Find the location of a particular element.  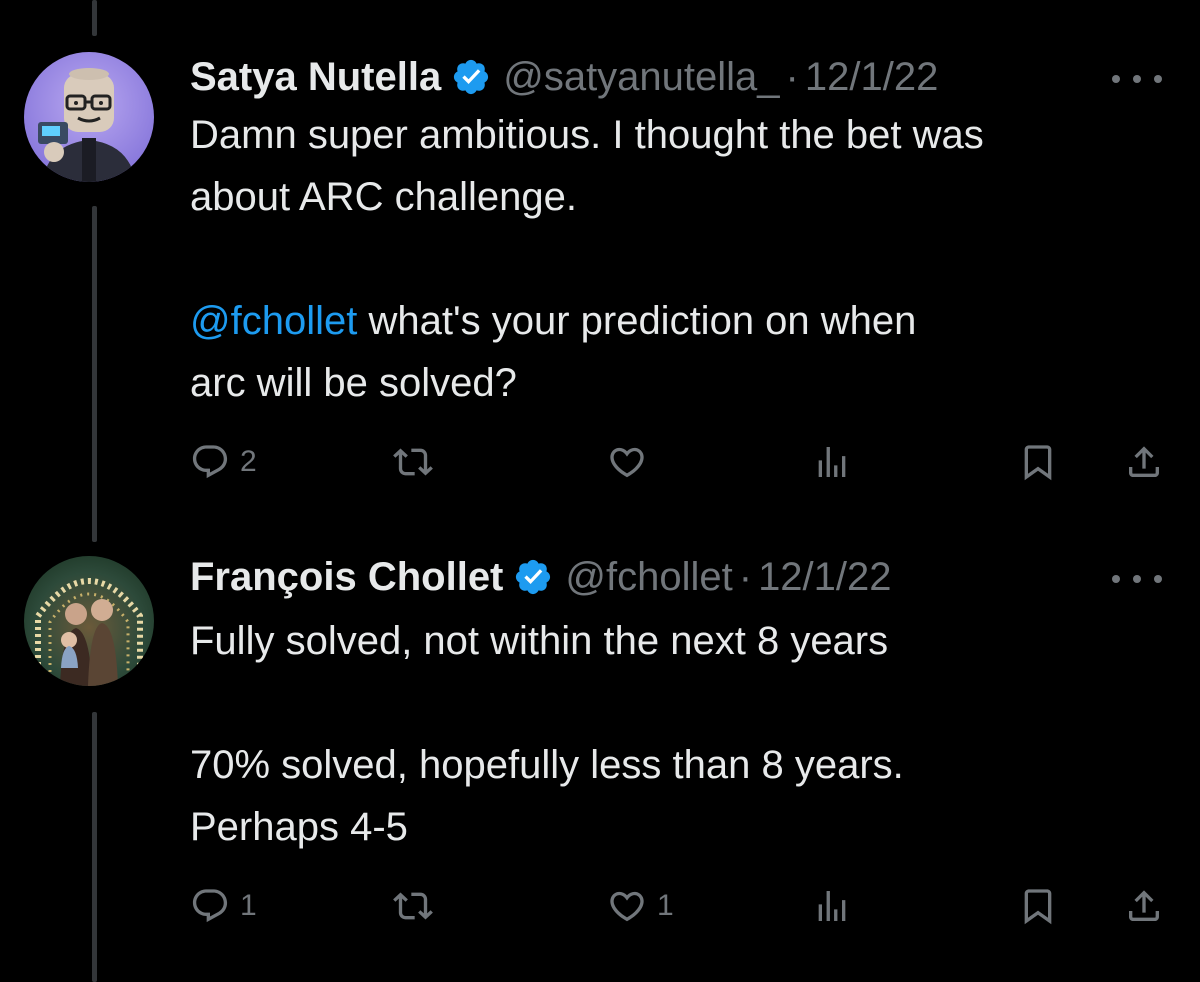

display-name: François Chollet is located at coordinates (346, 577).